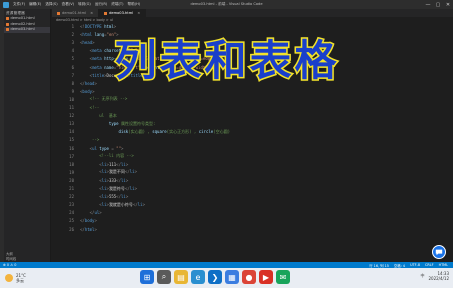 This screenshot has width=453, height=288. What do you see at coordinates (72, 59) in the screenshot?
I see `line-number: 5` at bounding box center [72, 59].